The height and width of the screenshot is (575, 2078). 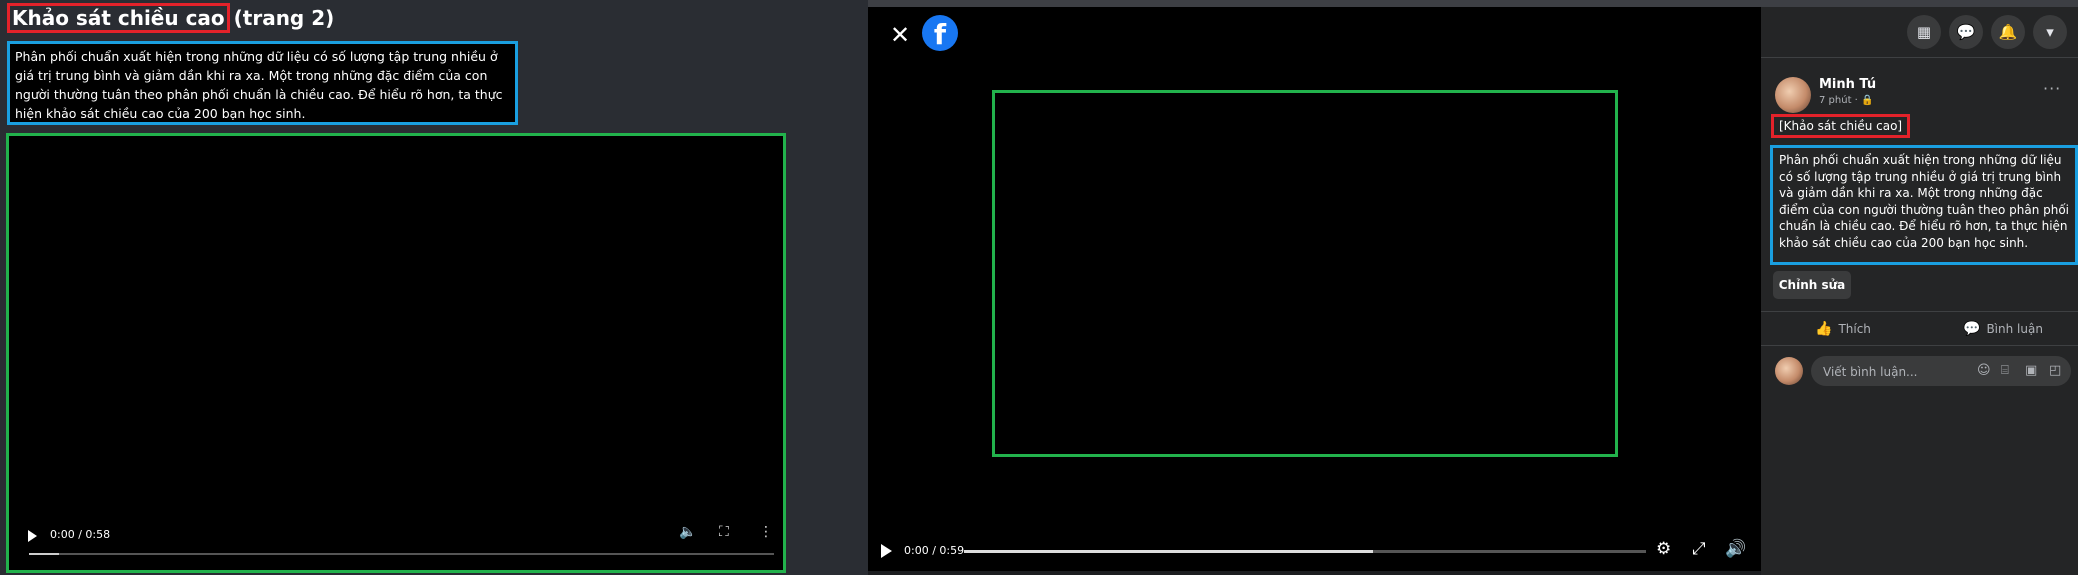 I want to click on edit-button: Chỉnh sửa, so click(x=1812, y=285).